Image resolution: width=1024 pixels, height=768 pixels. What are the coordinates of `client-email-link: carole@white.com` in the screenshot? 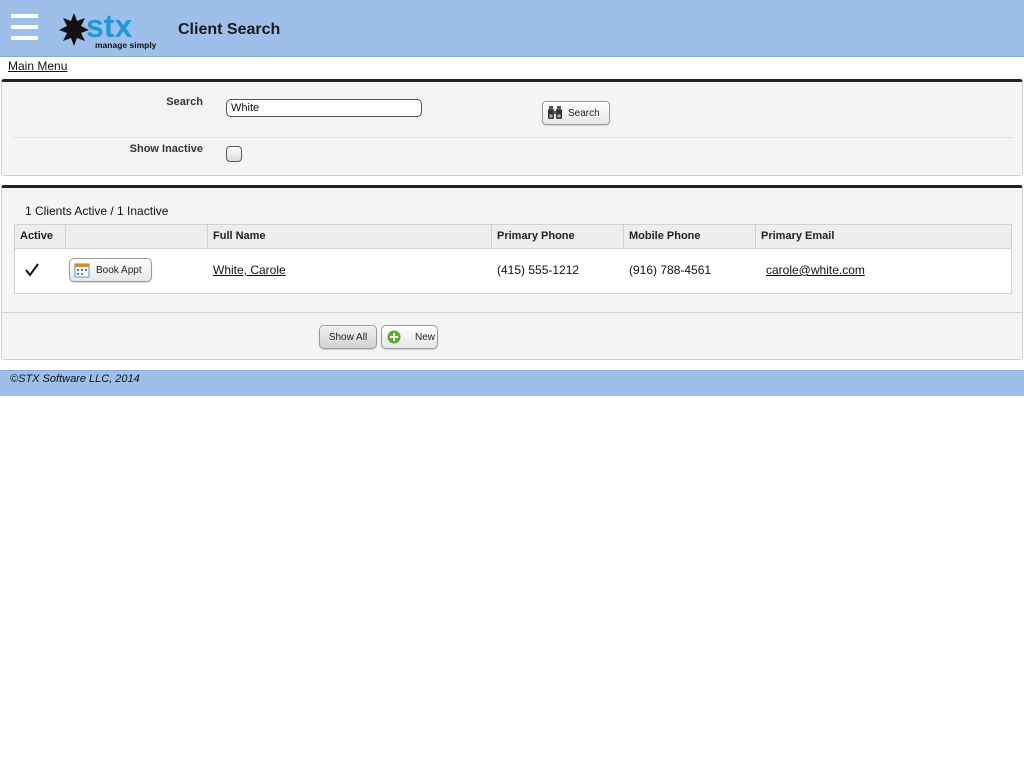 It's located at (813, 271).